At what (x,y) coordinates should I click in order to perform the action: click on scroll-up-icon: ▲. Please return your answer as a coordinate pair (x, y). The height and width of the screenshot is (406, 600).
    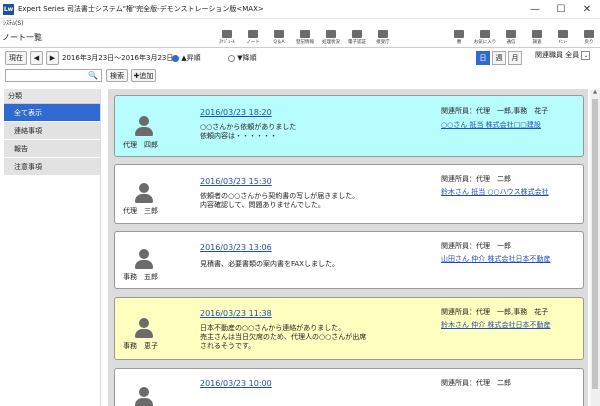
    Looking at the image, I should click on (595, 93).